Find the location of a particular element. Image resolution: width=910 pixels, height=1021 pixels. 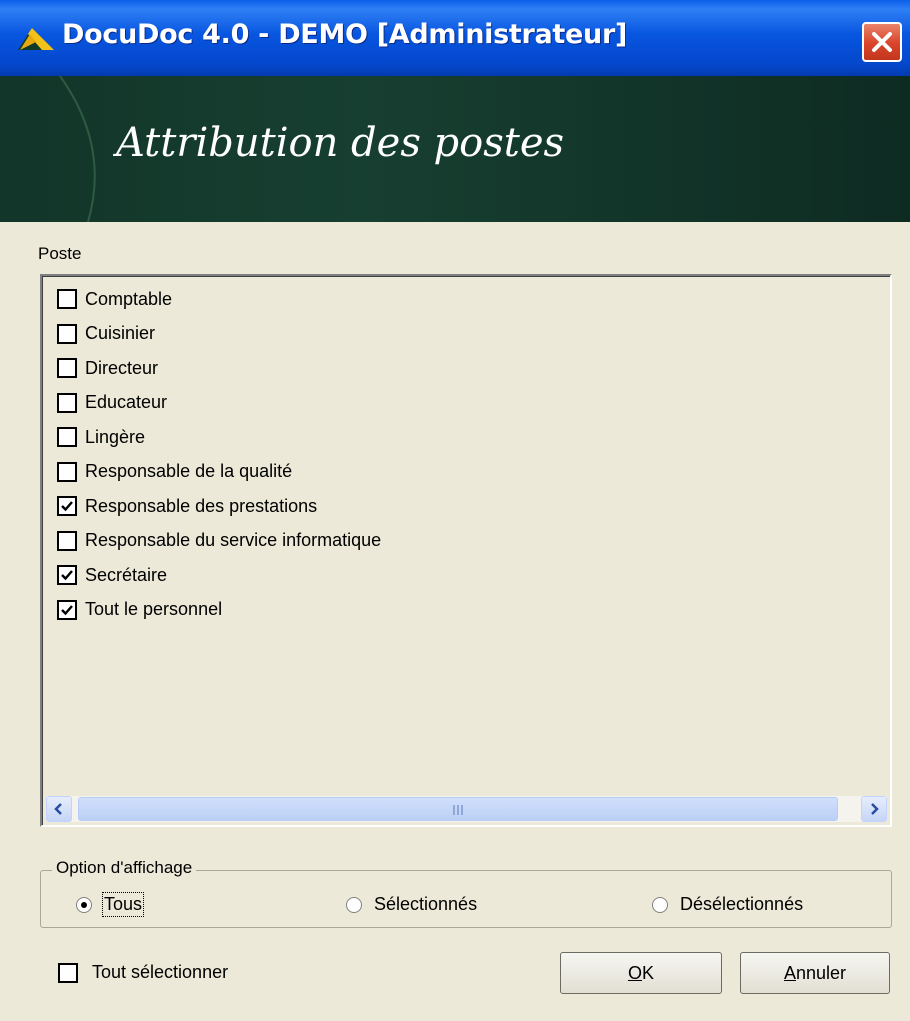

checklist-item: Responsable du service informatique is located at coordinates (219, 541).